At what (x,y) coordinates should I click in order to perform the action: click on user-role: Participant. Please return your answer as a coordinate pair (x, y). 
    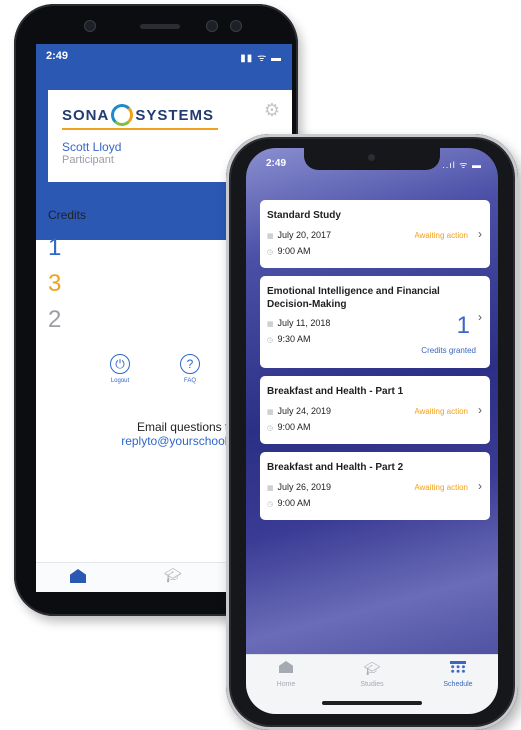
    Looking at the image, I should click on (88, 160).